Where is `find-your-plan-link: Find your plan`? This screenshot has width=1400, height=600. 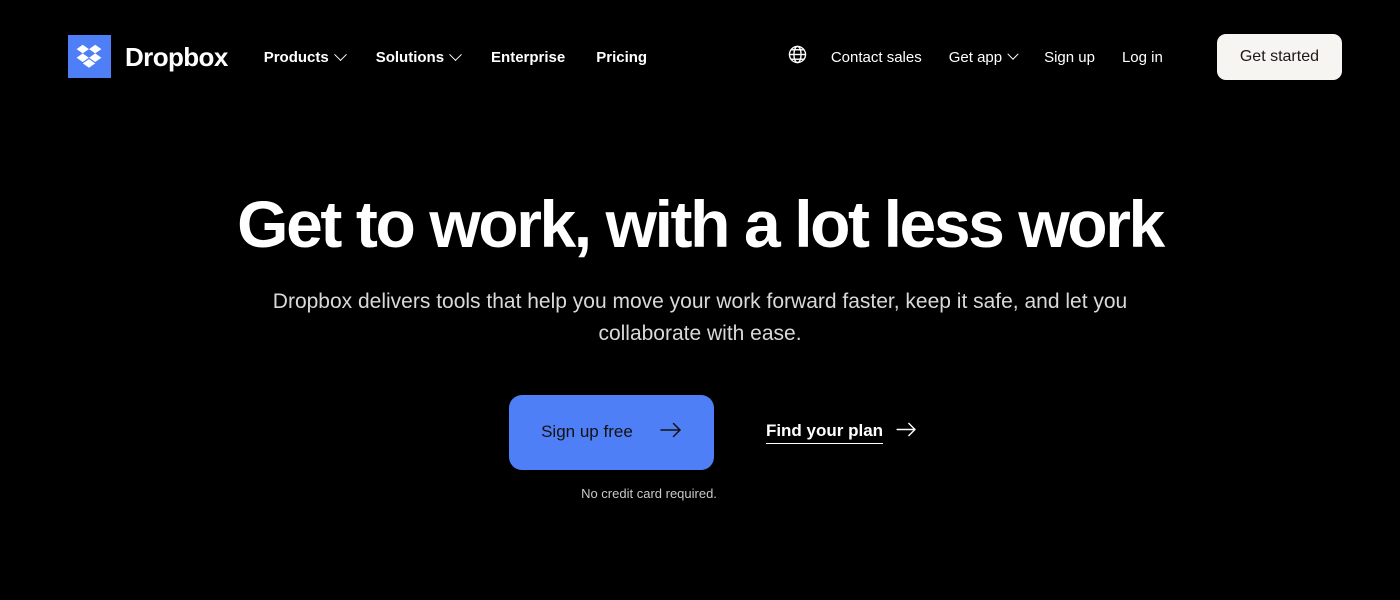
find-your-plan-link: Find your plan is located at coordinates (841, 432).